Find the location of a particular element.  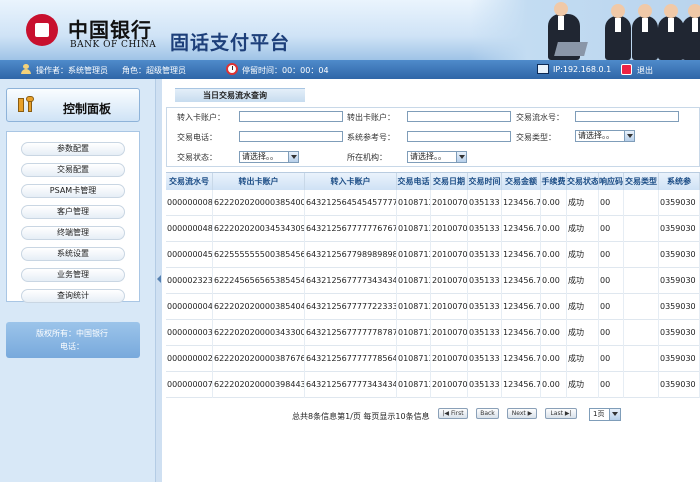

cell-out-account: 6222020200345343098 is located at coordinates (259, 229).